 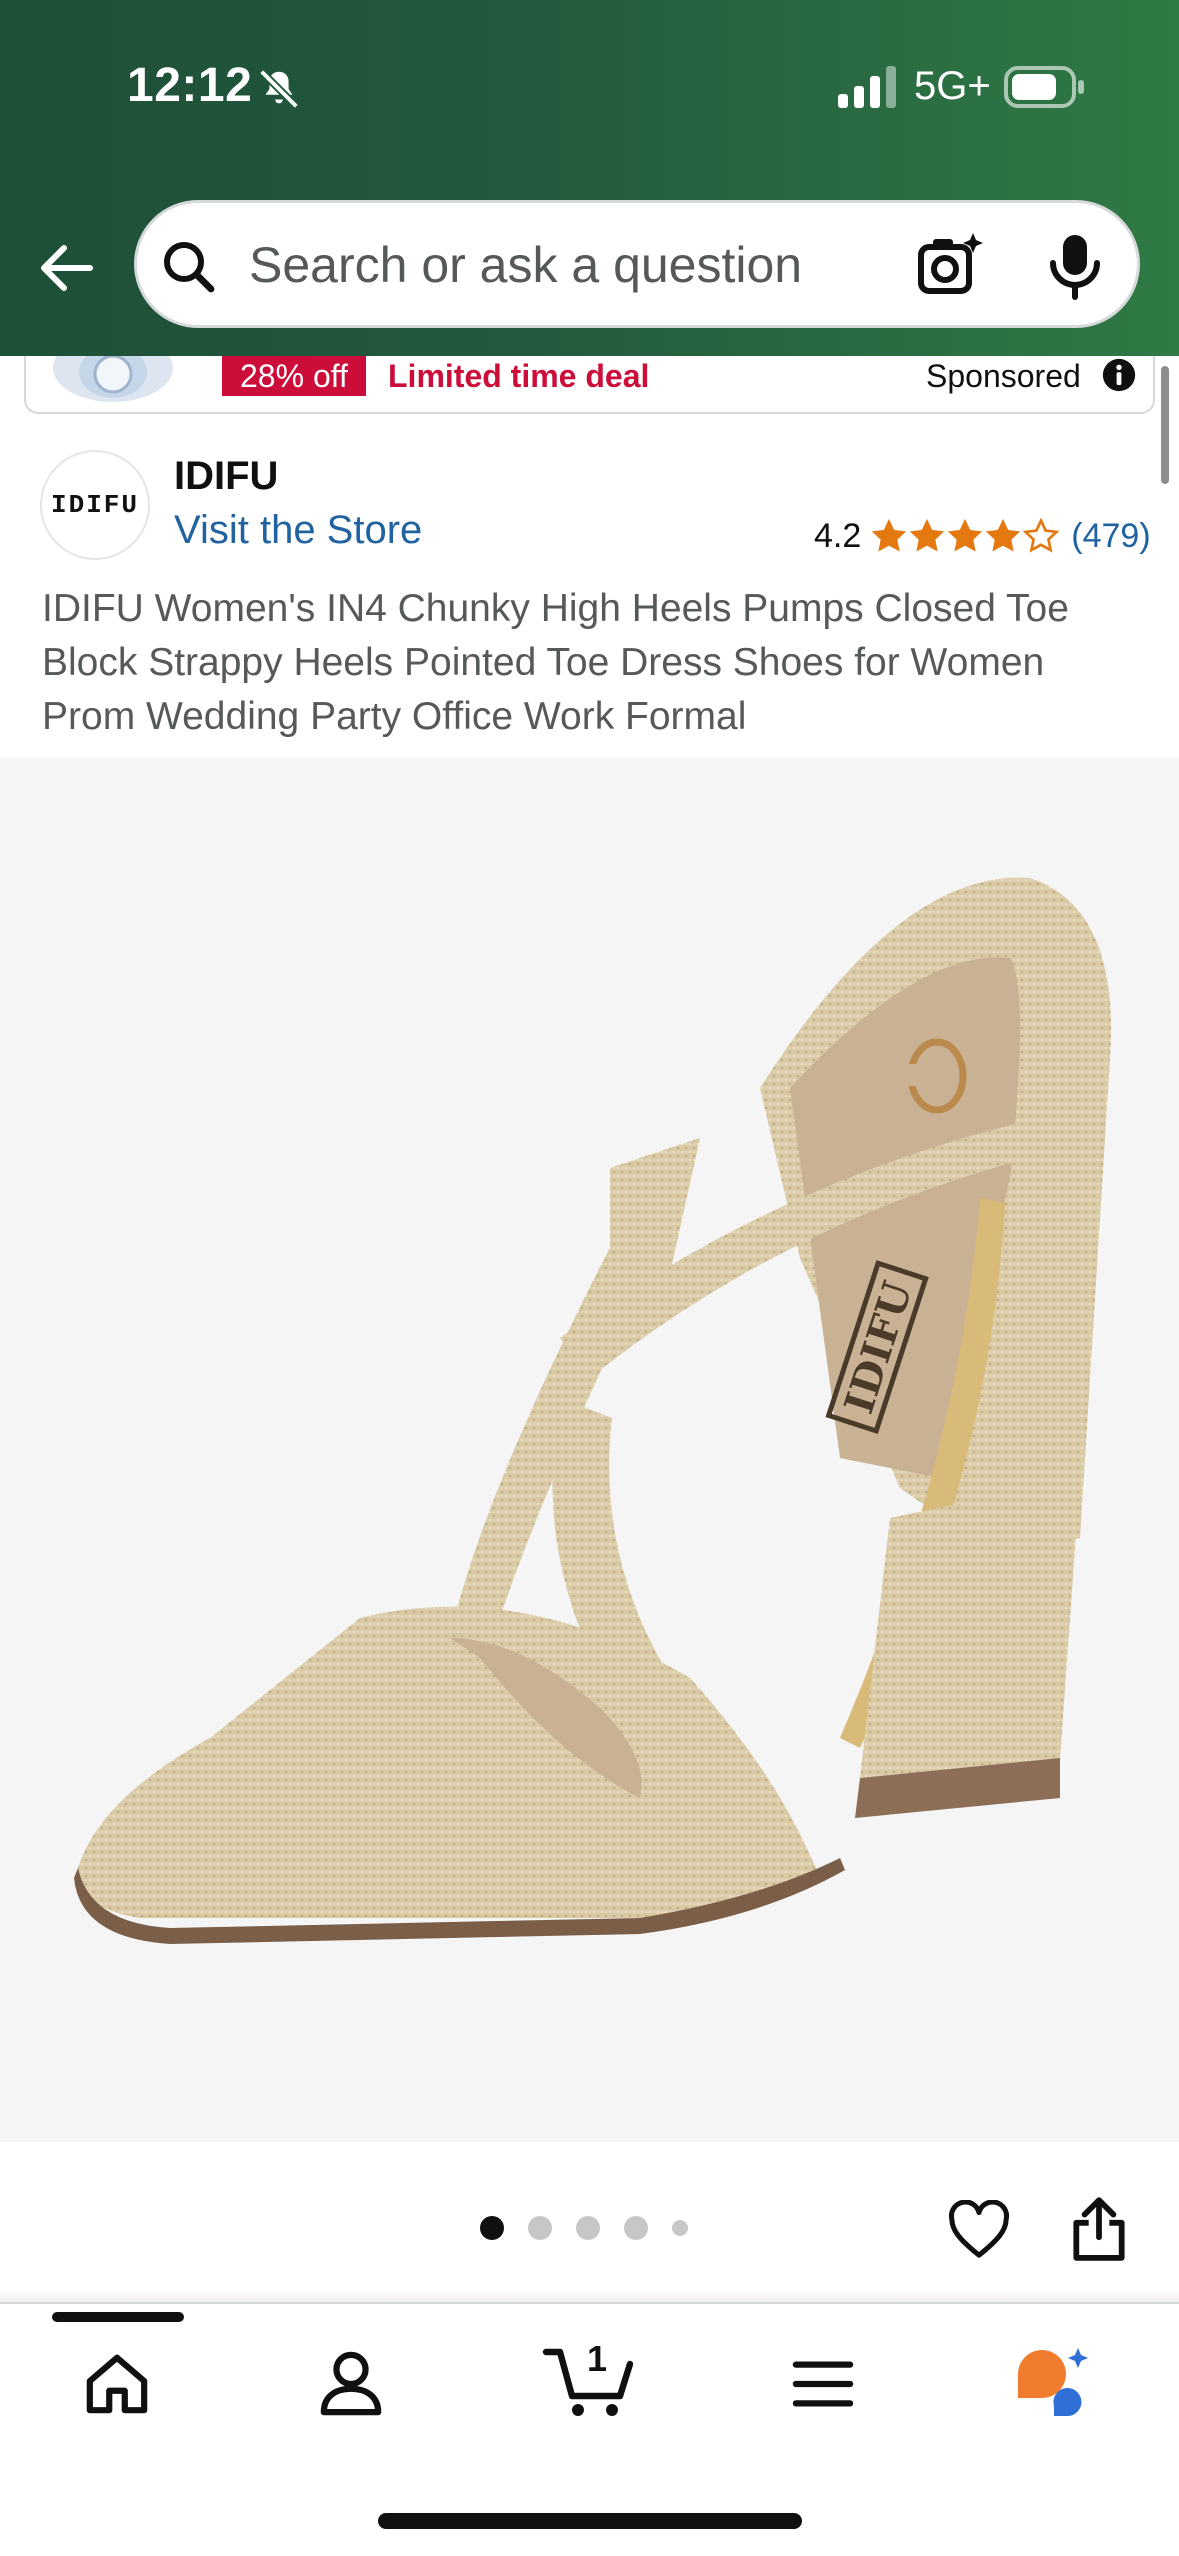 I want to click on account-icon, so click(x=351, y=2383).